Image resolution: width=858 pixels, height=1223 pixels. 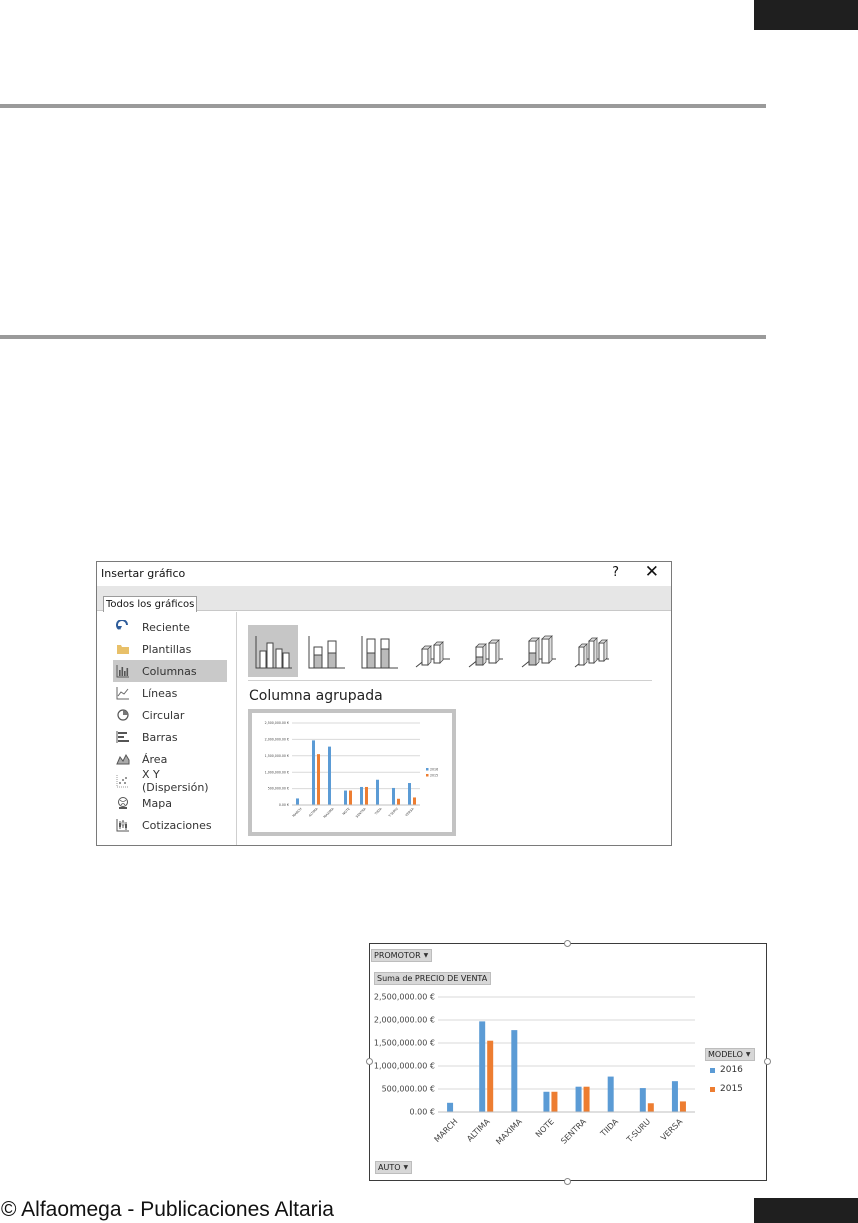 I want to click on sidebar-item-recent: Reciente, so click(x=170, y=627).